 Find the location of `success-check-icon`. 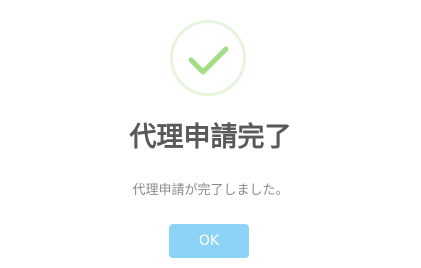

success-check-icon is located at coordinates (208, 58).